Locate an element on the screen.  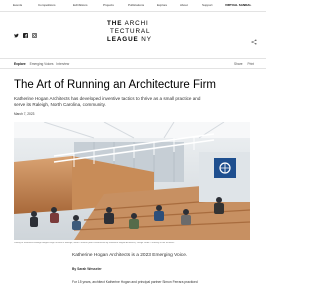
logo-league: LEAGUE is located at coordinates (123, 39).